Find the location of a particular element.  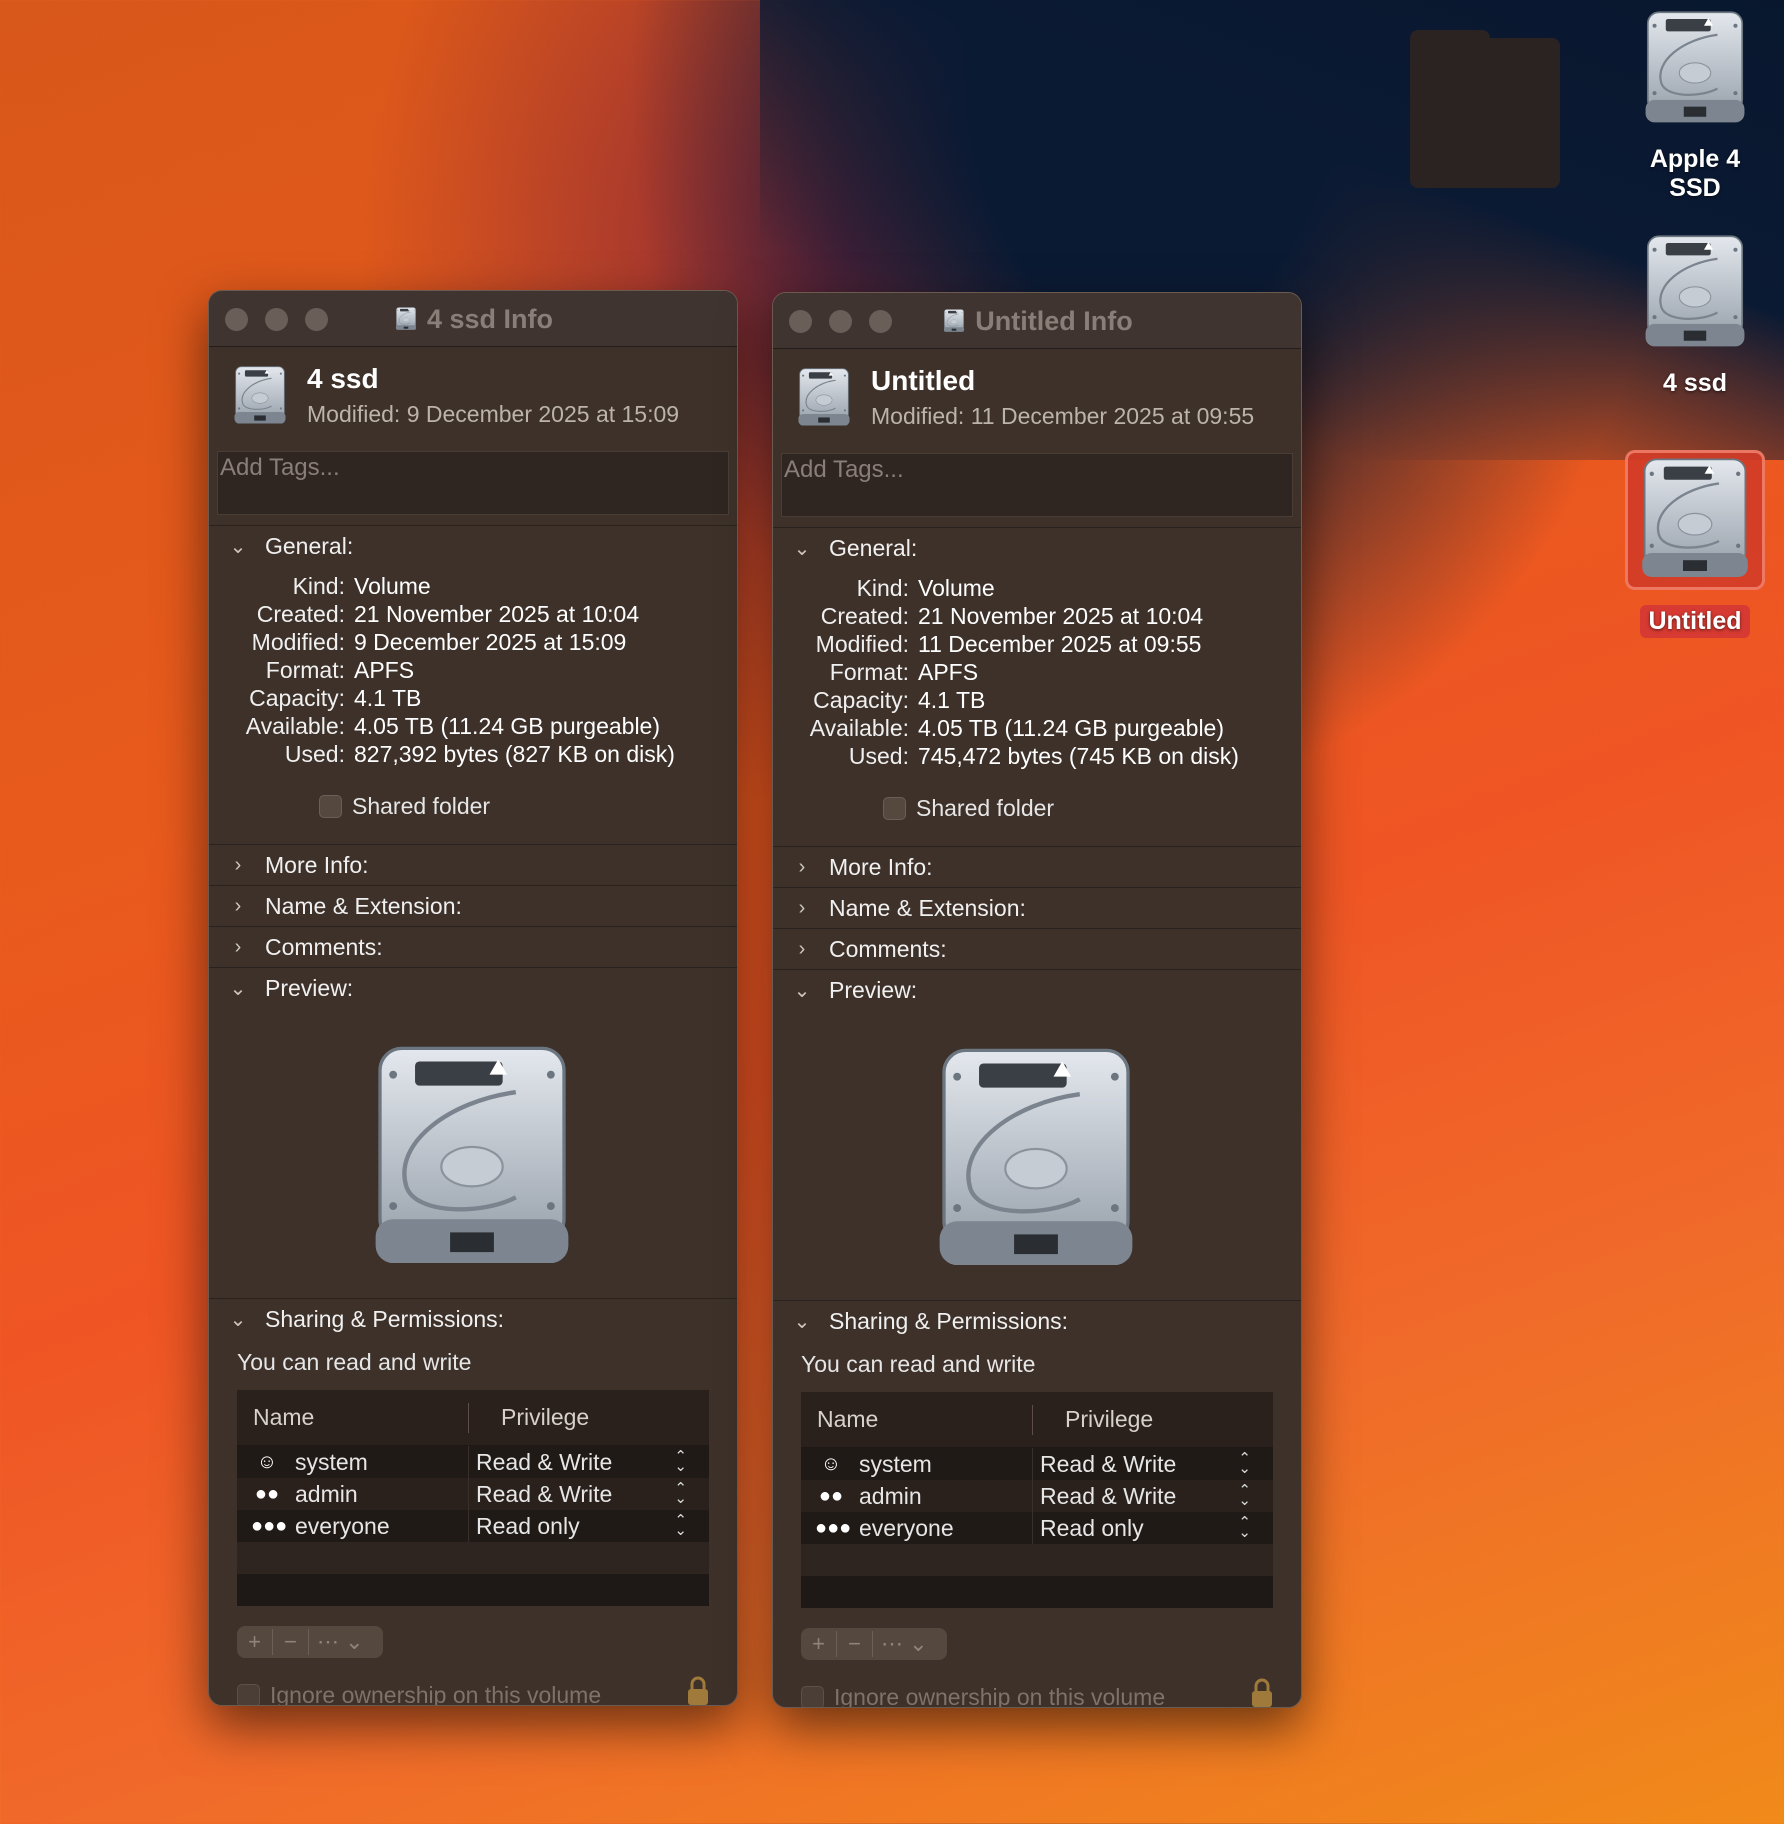

info-value: 4.1 TB is located at coordinates (952, 700).